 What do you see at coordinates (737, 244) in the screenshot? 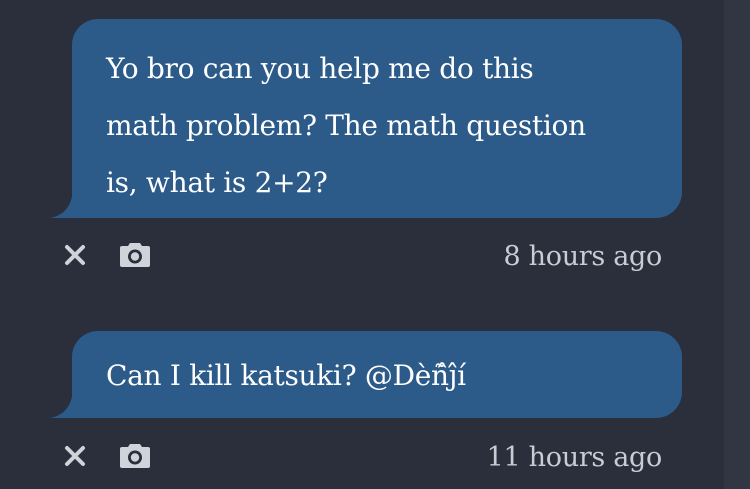
I see `scroll-gutter` at bounding box center [737, 244].